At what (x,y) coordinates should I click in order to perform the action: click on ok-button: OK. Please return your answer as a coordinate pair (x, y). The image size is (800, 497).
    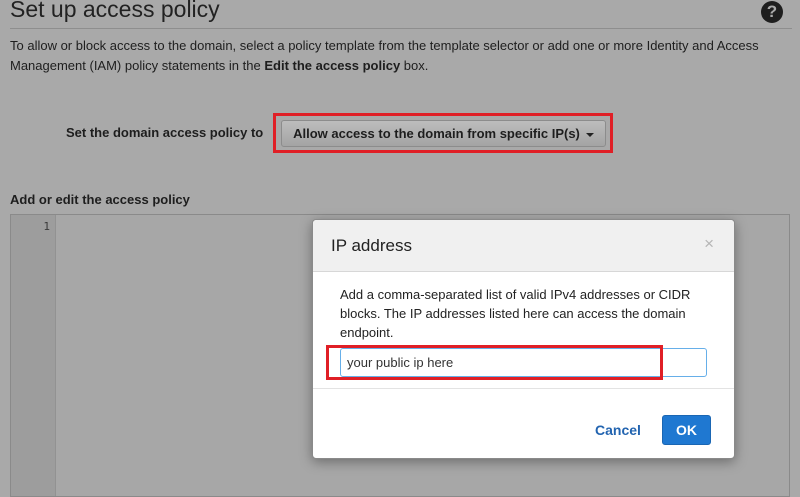
    Looking at the image, I should click on (686, 430).